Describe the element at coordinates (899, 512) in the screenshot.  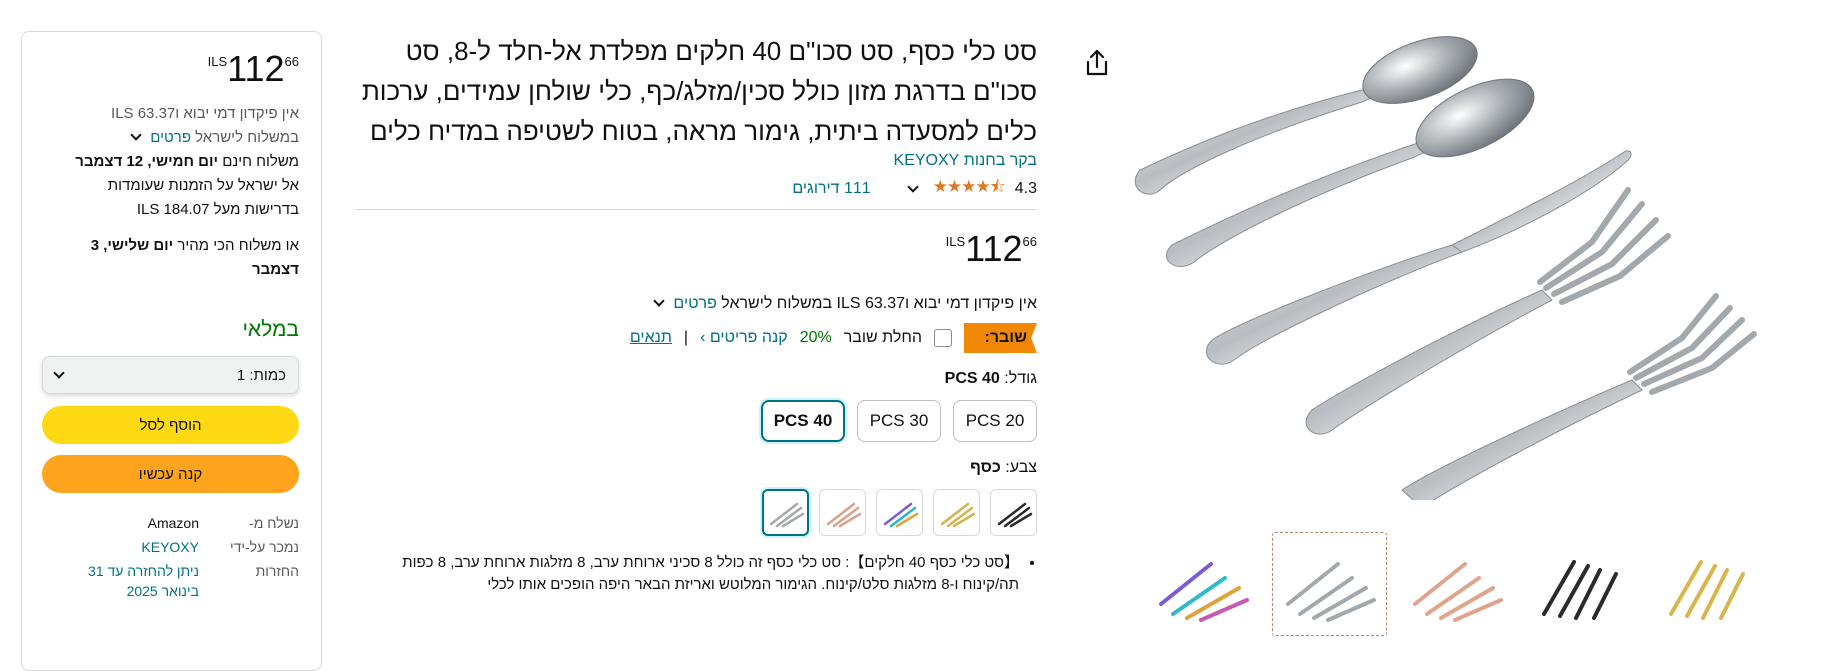
I see `color-swatch-rainbow` at that location.